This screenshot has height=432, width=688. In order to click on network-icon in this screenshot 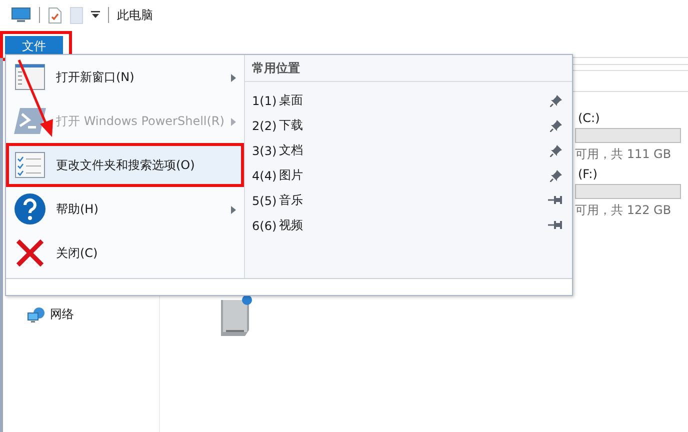, I will do `click(36, 314)`.